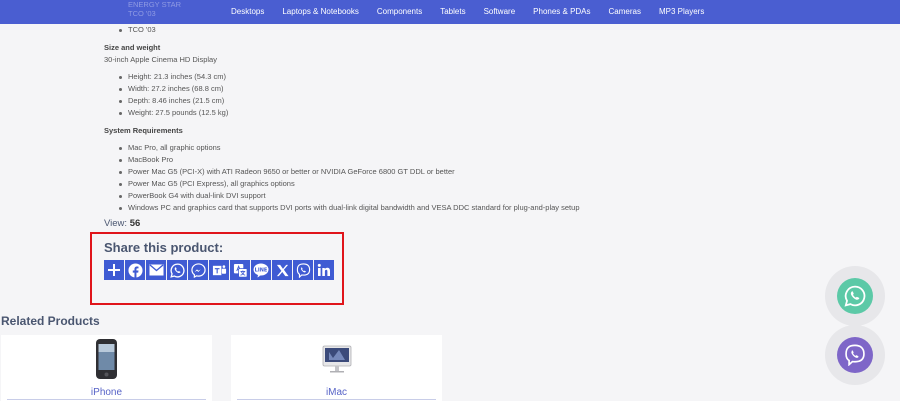  I want to click on iphone-thumbnail, so click(106, 359).